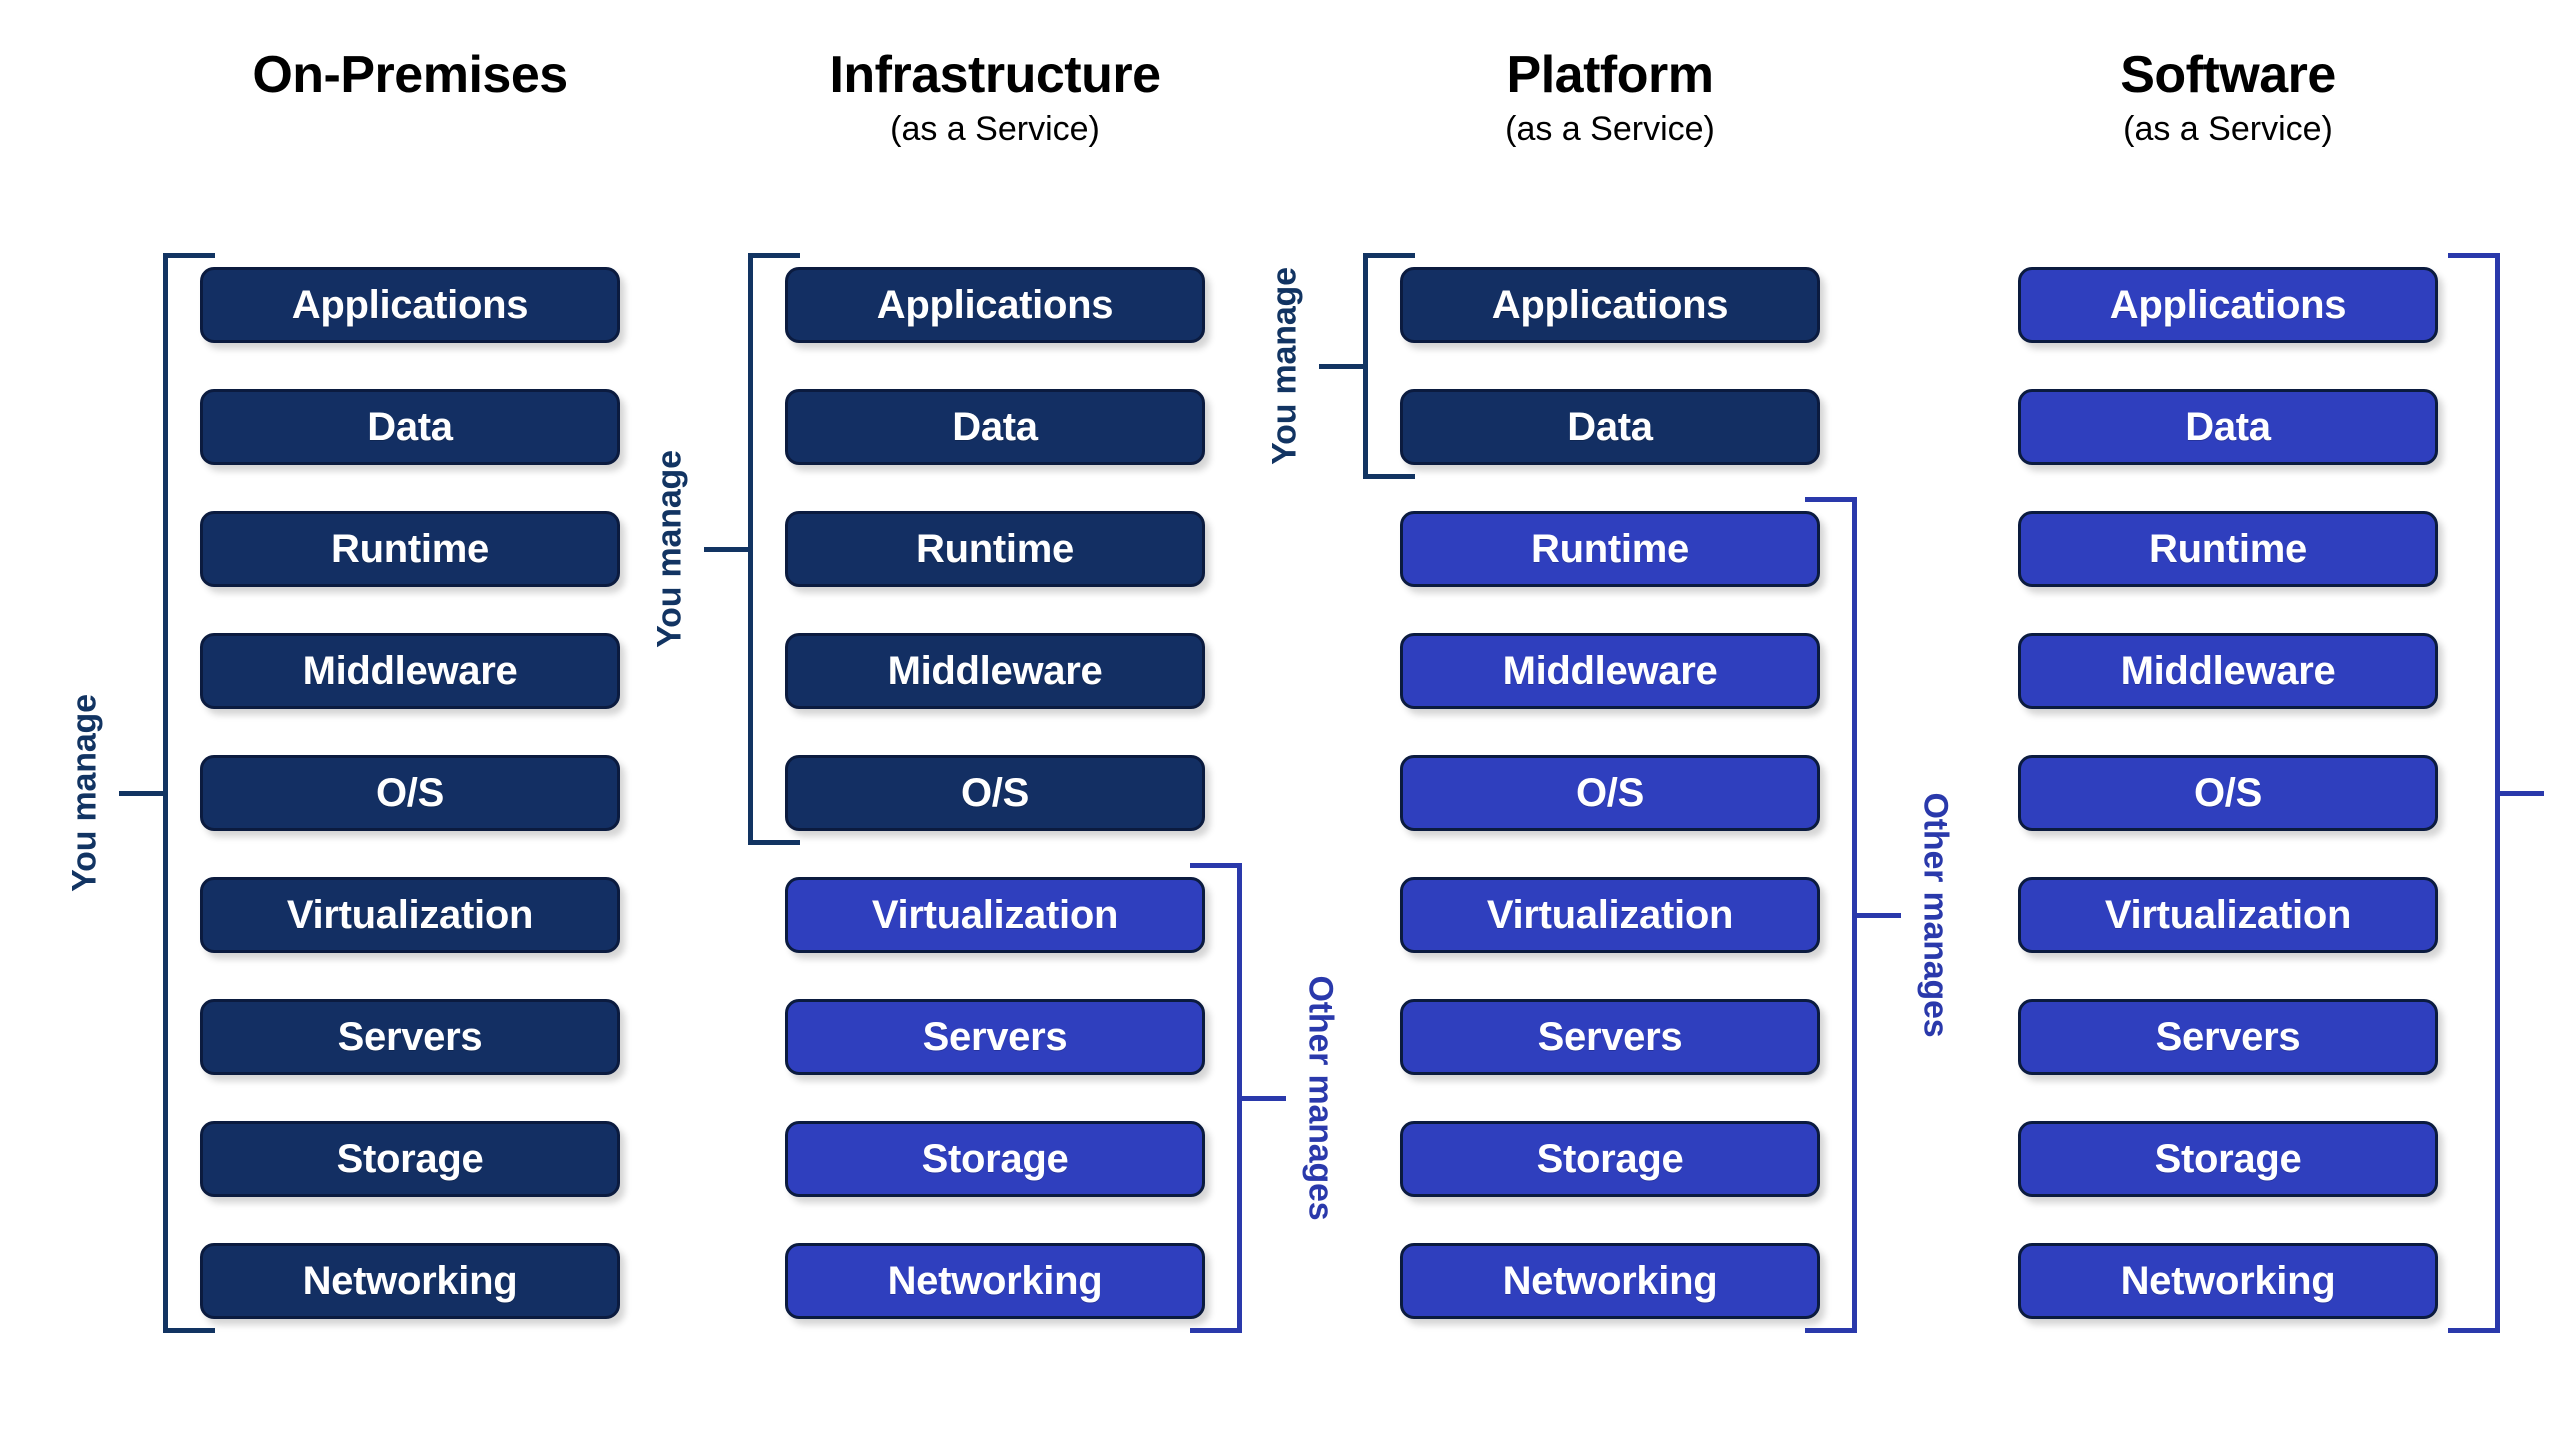  Describe the element at coordinates (995, 427) in the screenshot. I see `layer-box-iaas-data: Data` at that location.